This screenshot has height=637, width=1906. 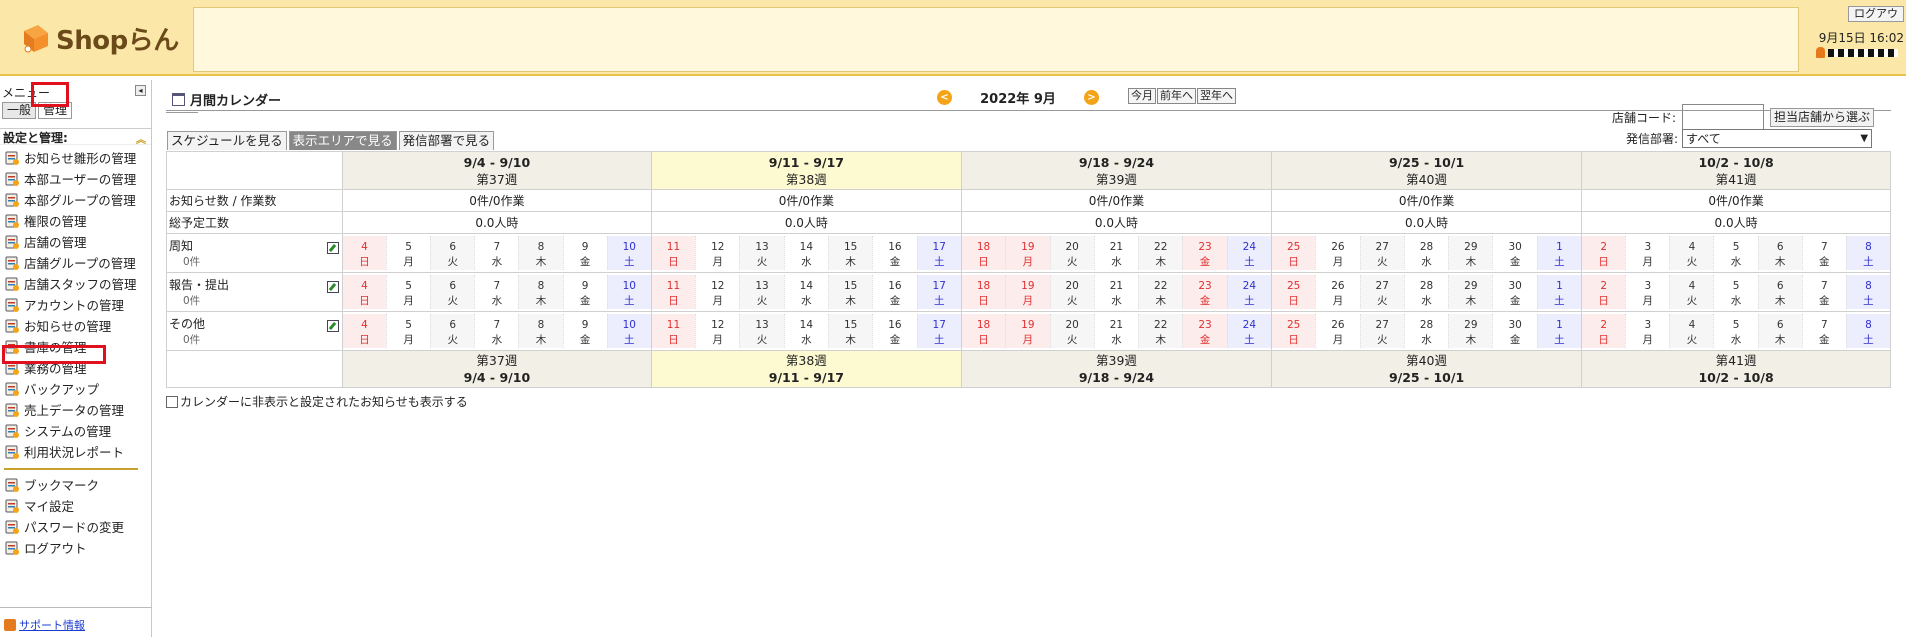 What do you see at coordinates (1559, 292) in the screenshot?
I see `day-cell: 1土` at bounding box center [1559, 292].